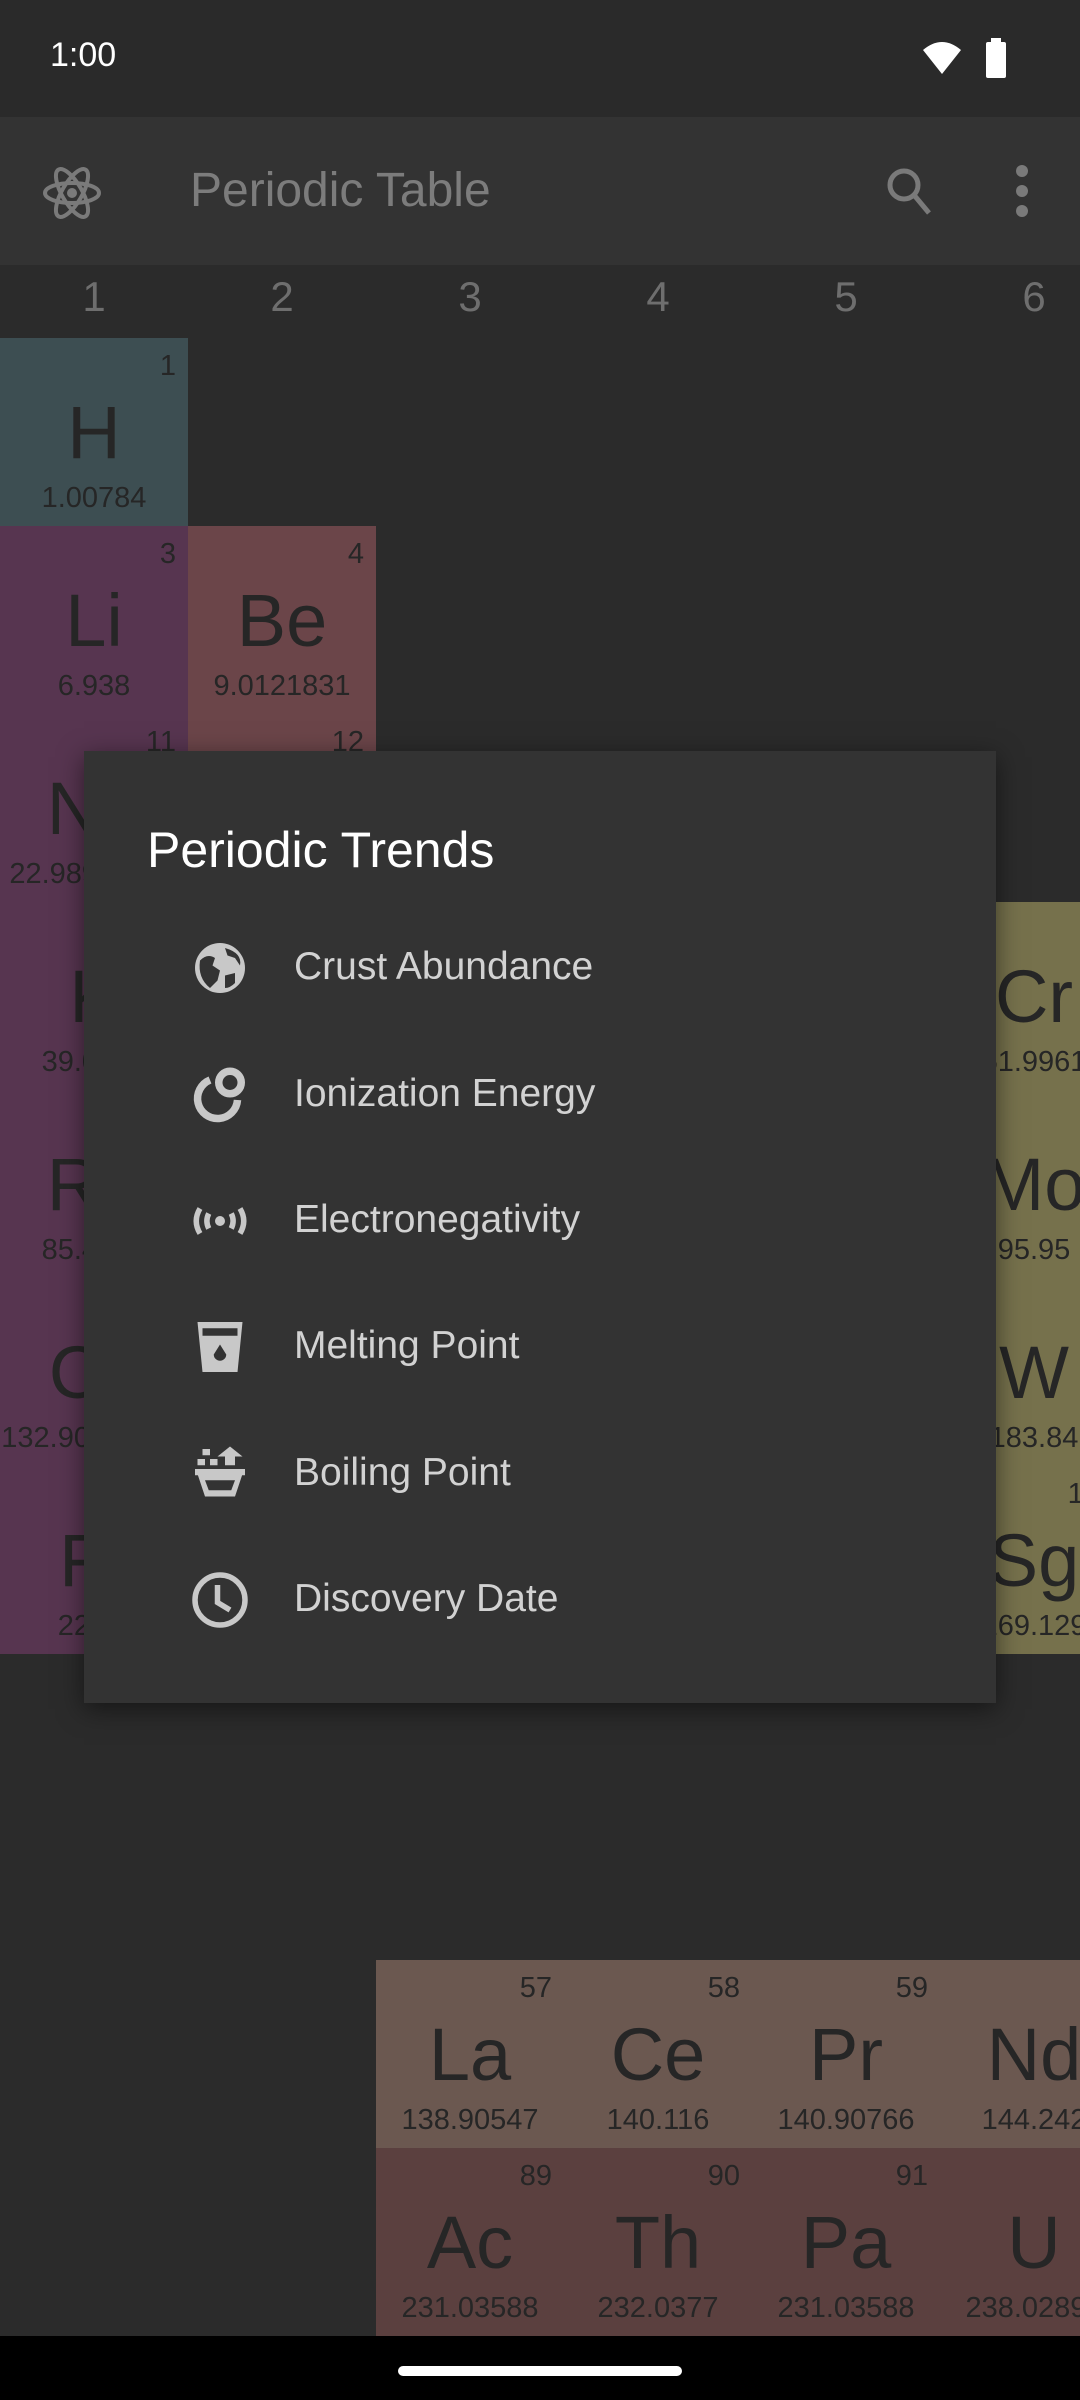  I want to click on element-symbol: Pr, so click(846, 2054).